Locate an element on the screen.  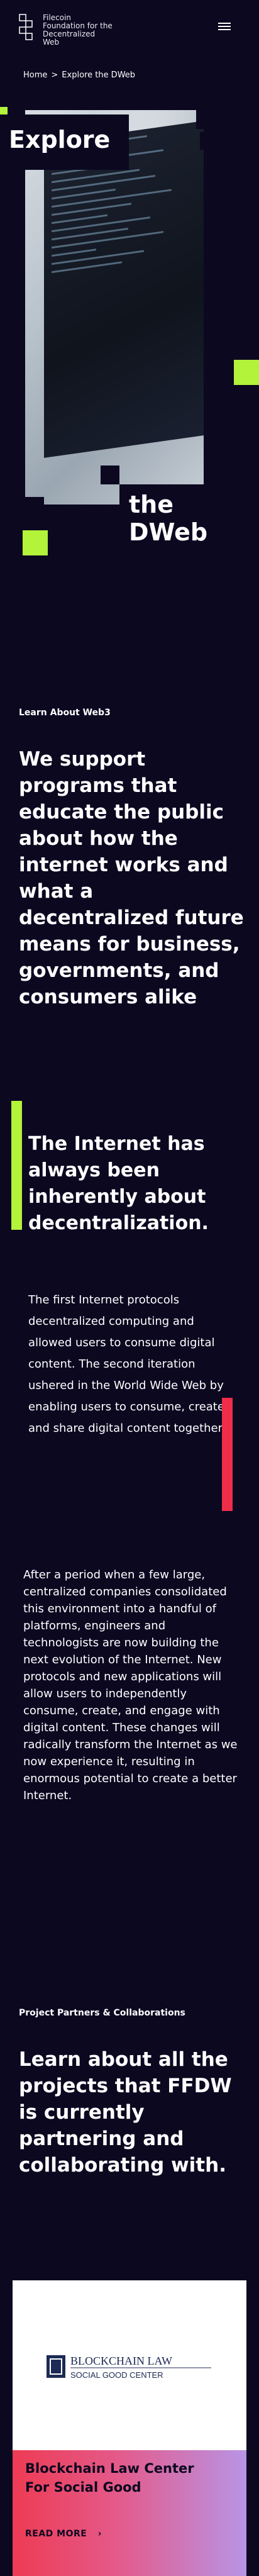
hero-monitor-graphic is located at coordinates (124, 289).